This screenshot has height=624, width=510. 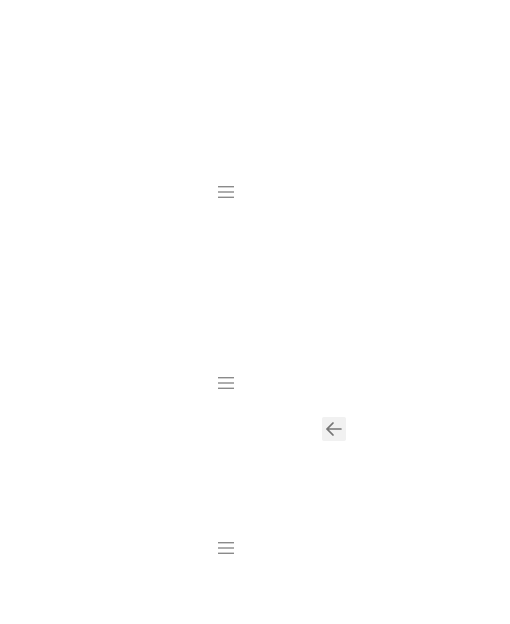 I want to click on arrow-left-icon, so click(x=334, y=429).